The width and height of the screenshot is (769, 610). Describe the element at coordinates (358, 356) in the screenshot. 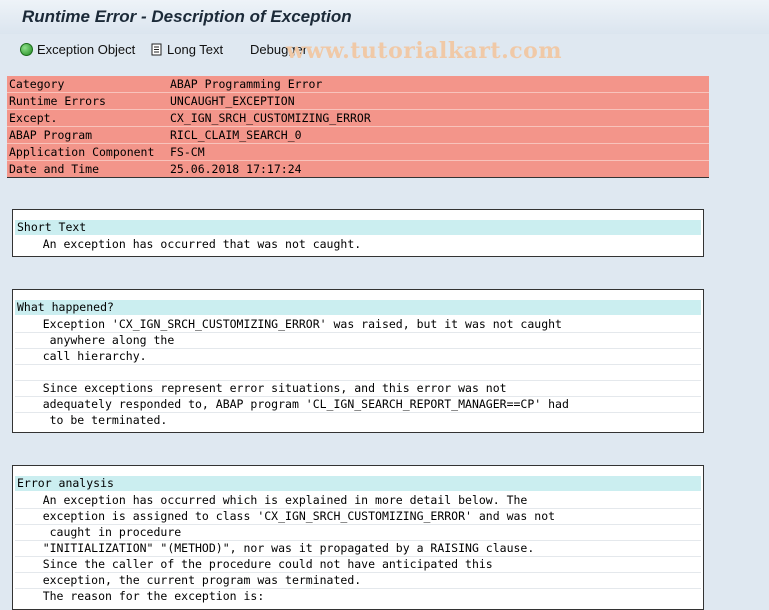

I see `section-line: call hierarchy.` at that location.